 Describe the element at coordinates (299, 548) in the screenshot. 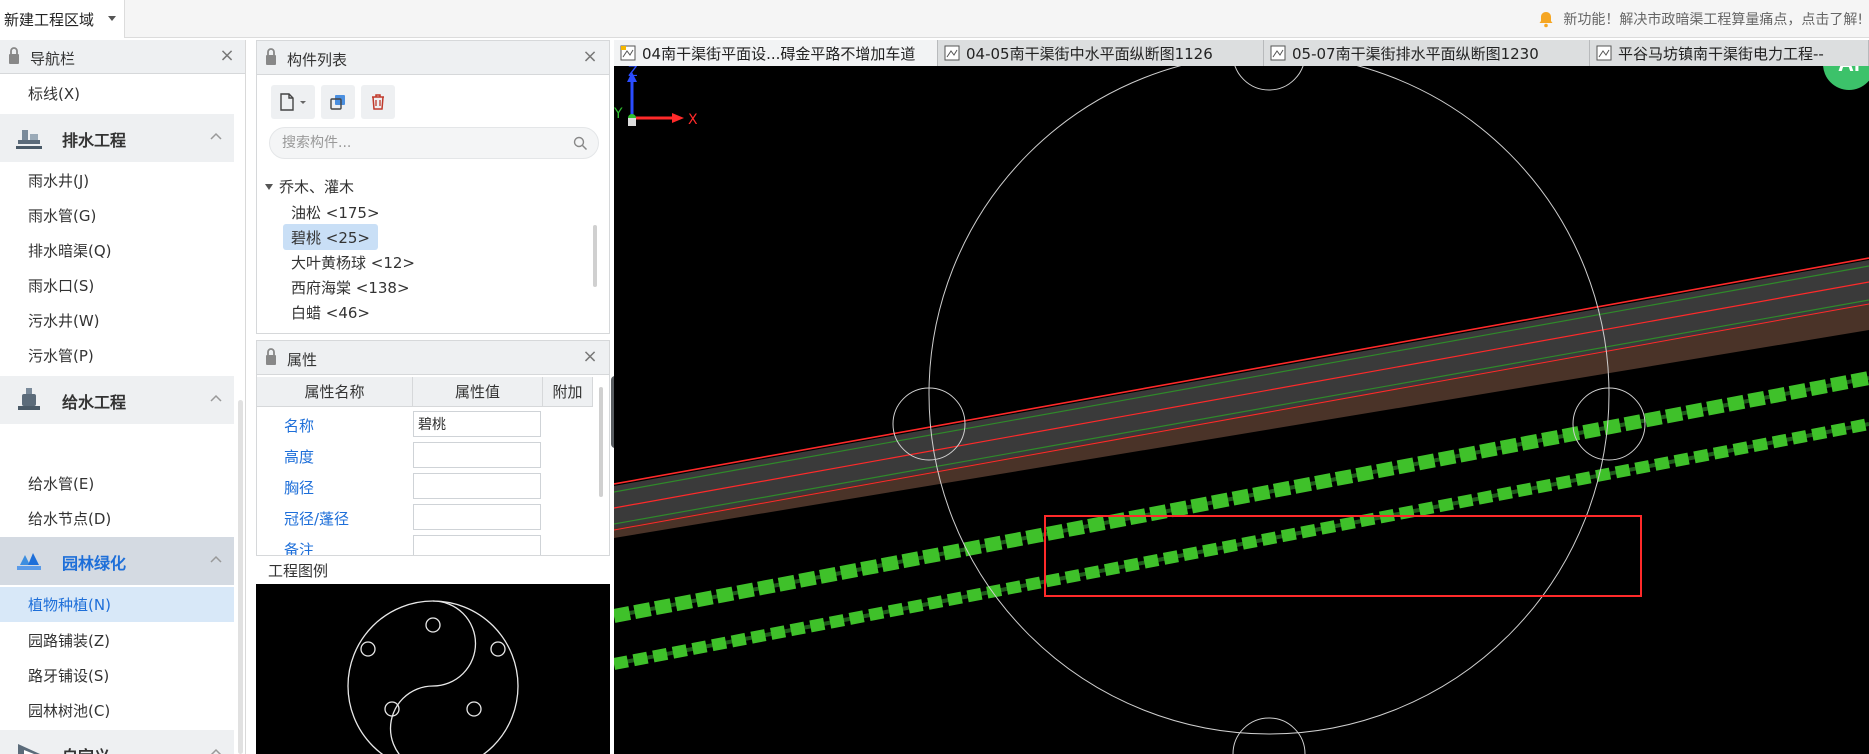

I see `property-name: 备注` at that location.